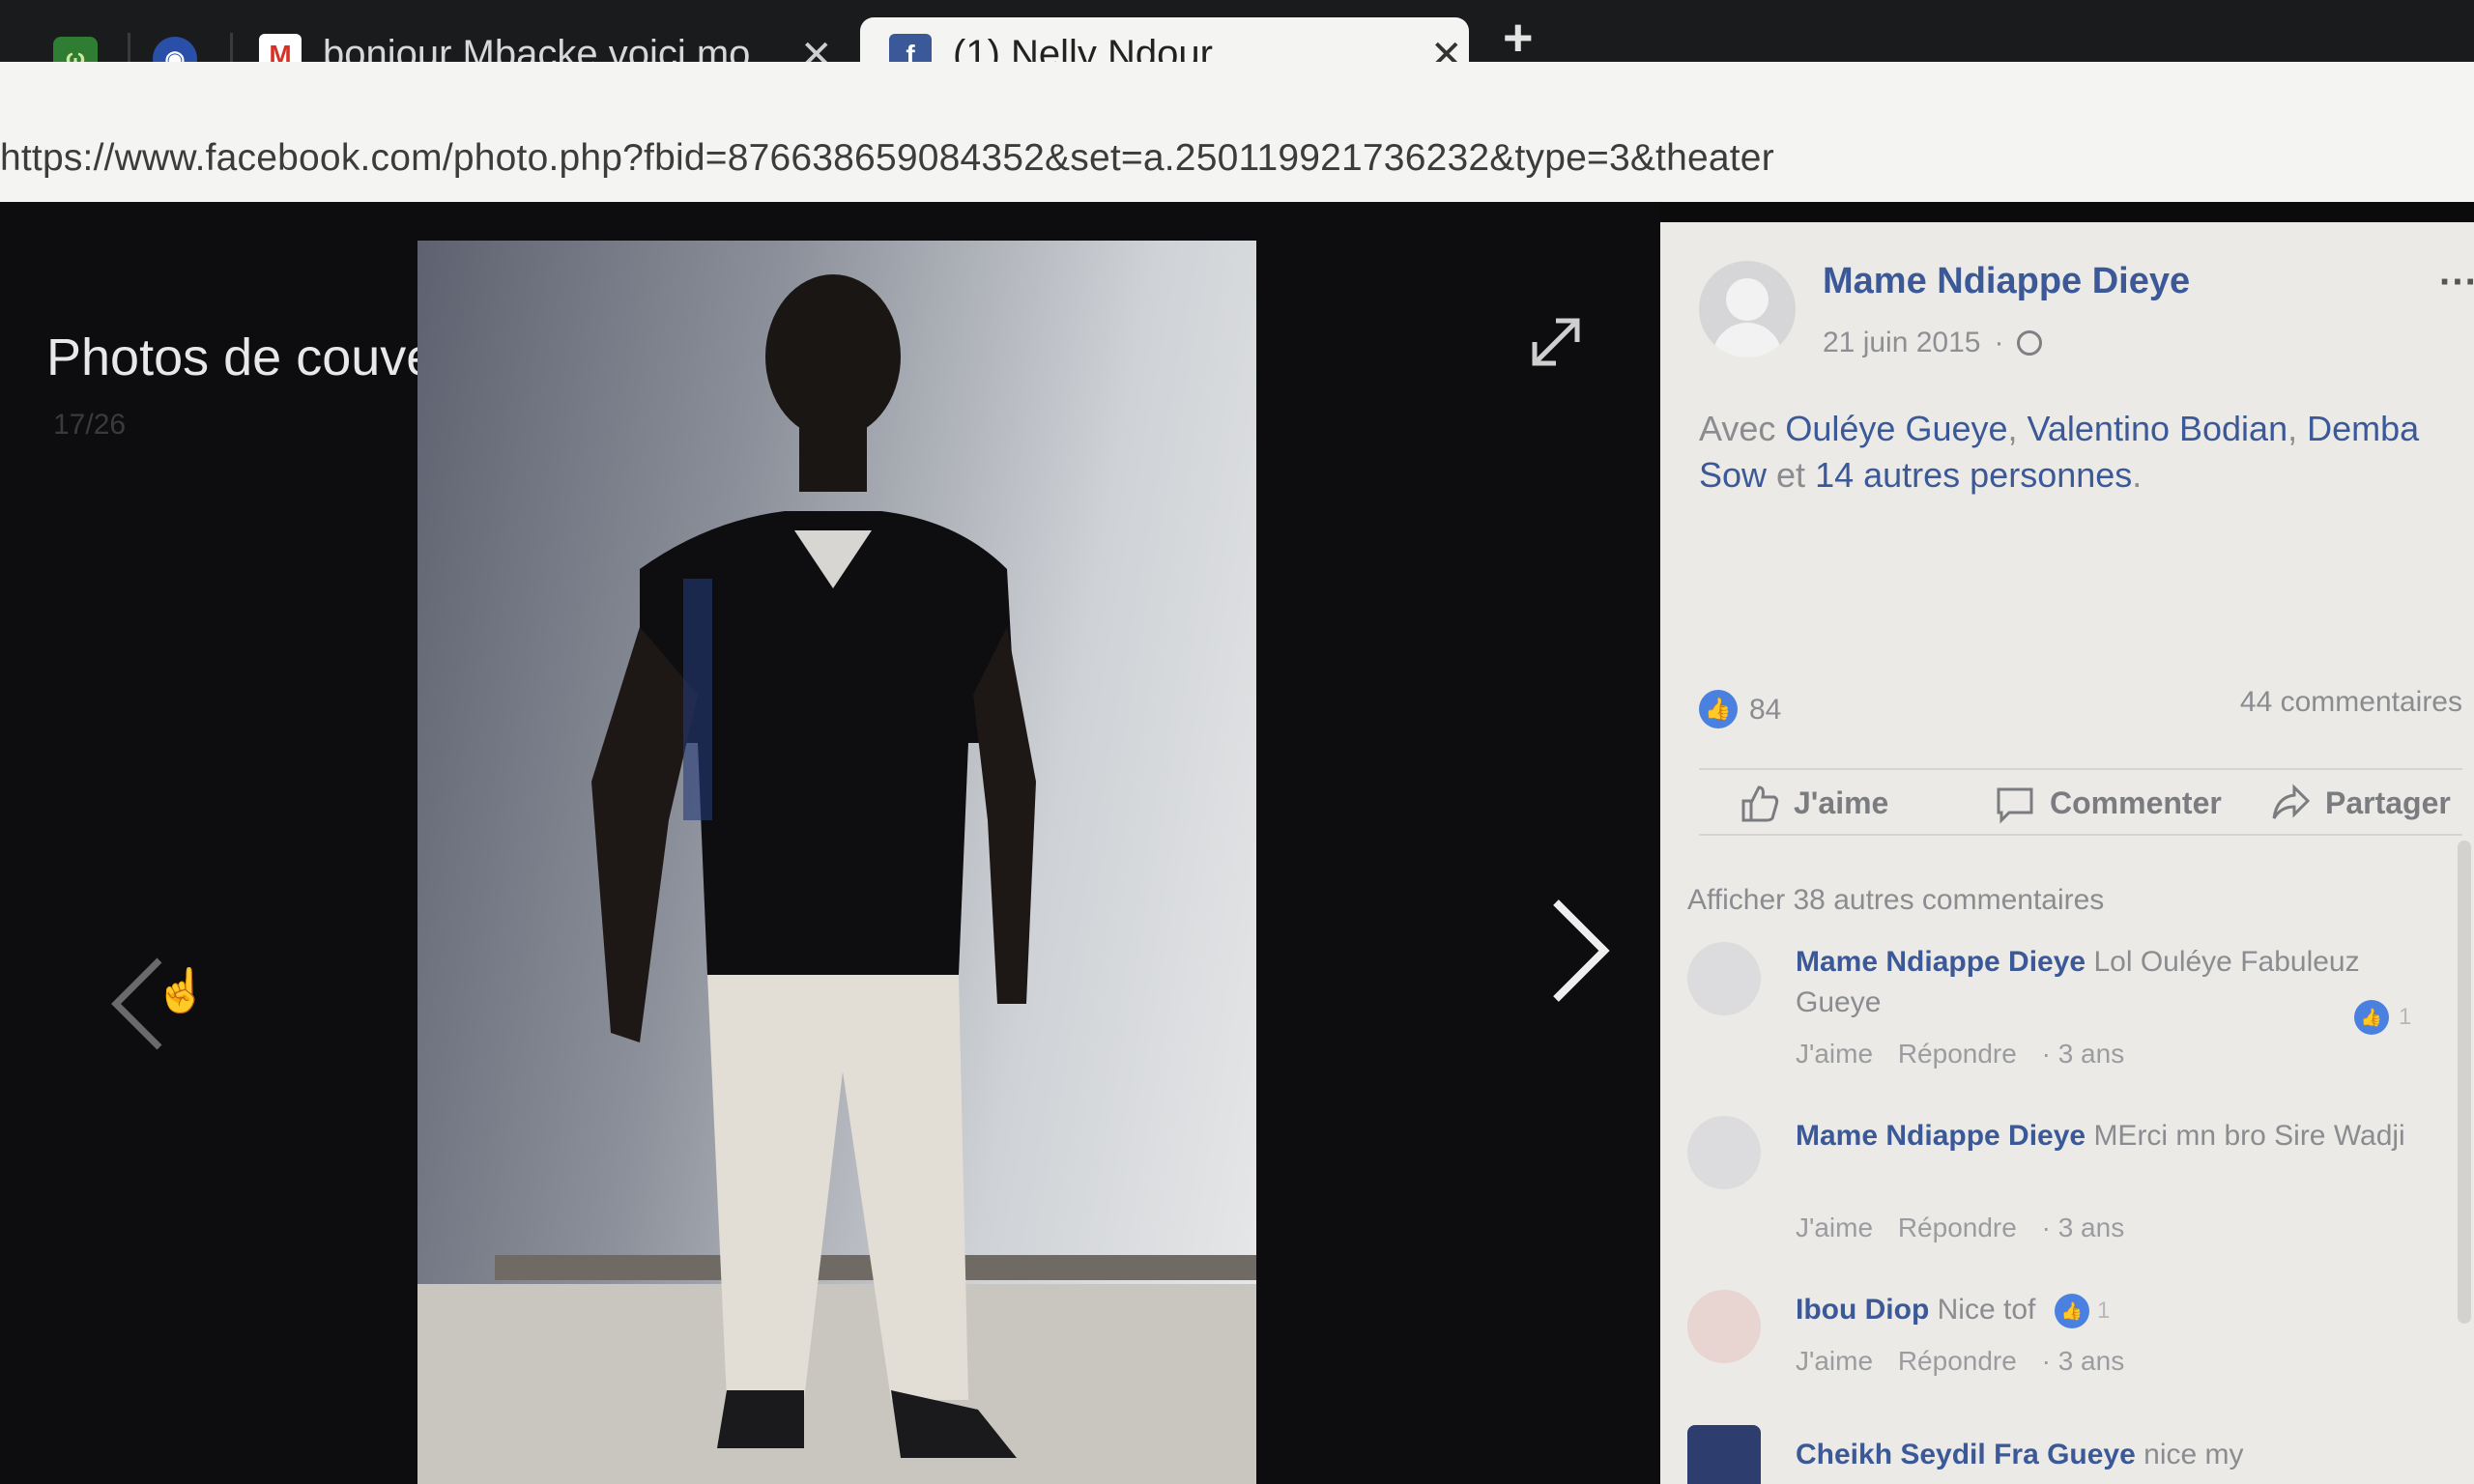  I want to click on share-button: Partager, so click(2360, 803).